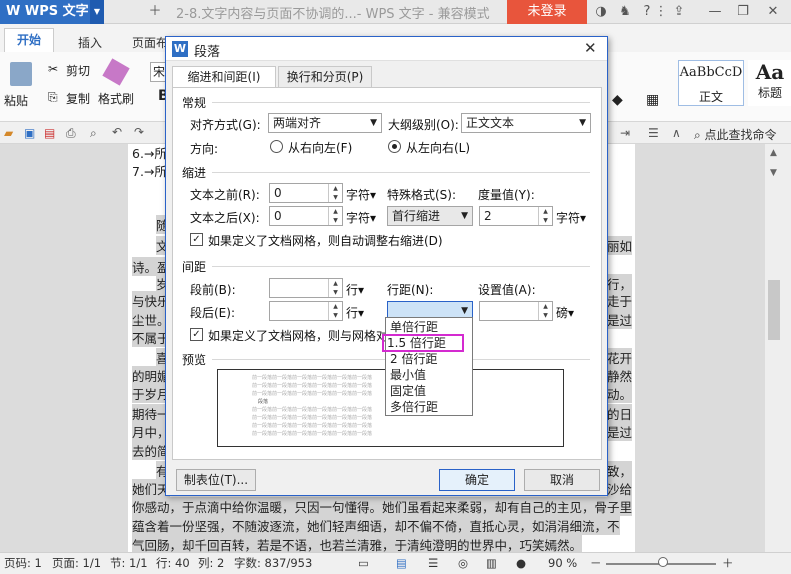  Describe the element at coordinates (276, 146) in the screenshot. I see `rtl-radio` at that location.